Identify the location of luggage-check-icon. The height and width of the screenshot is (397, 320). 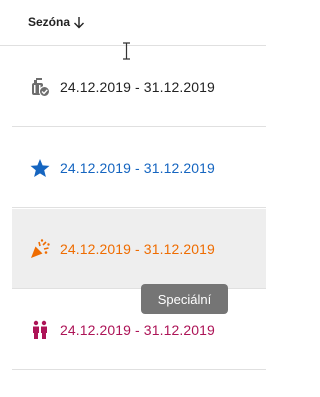
(41, 87).